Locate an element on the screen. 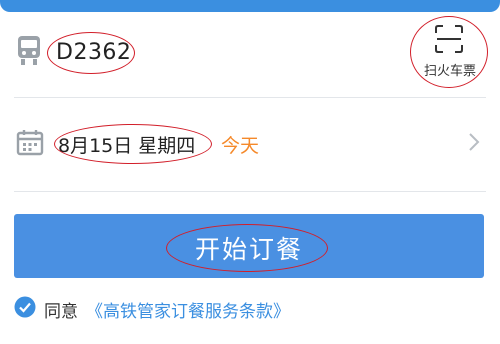 This screenshot has width=500, height=344. calendar-icon is located at coordinates (30, 143).